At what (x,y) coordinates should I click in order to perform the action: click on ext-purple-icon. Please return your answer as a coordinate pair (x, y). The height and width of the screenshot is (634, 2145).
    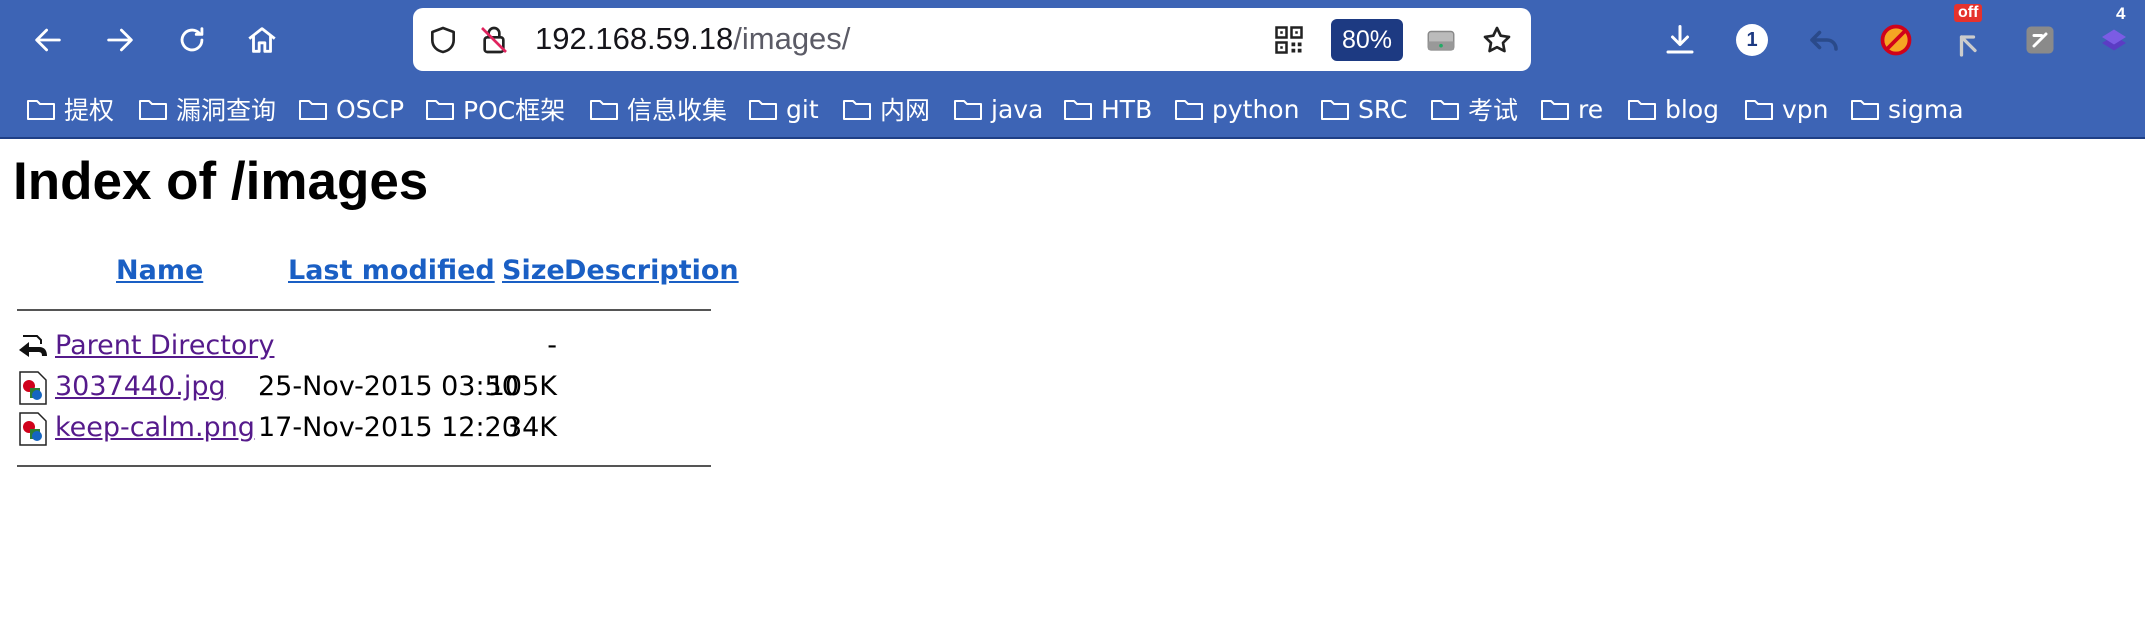
    Looking at the image, I should click on (2114, 40).